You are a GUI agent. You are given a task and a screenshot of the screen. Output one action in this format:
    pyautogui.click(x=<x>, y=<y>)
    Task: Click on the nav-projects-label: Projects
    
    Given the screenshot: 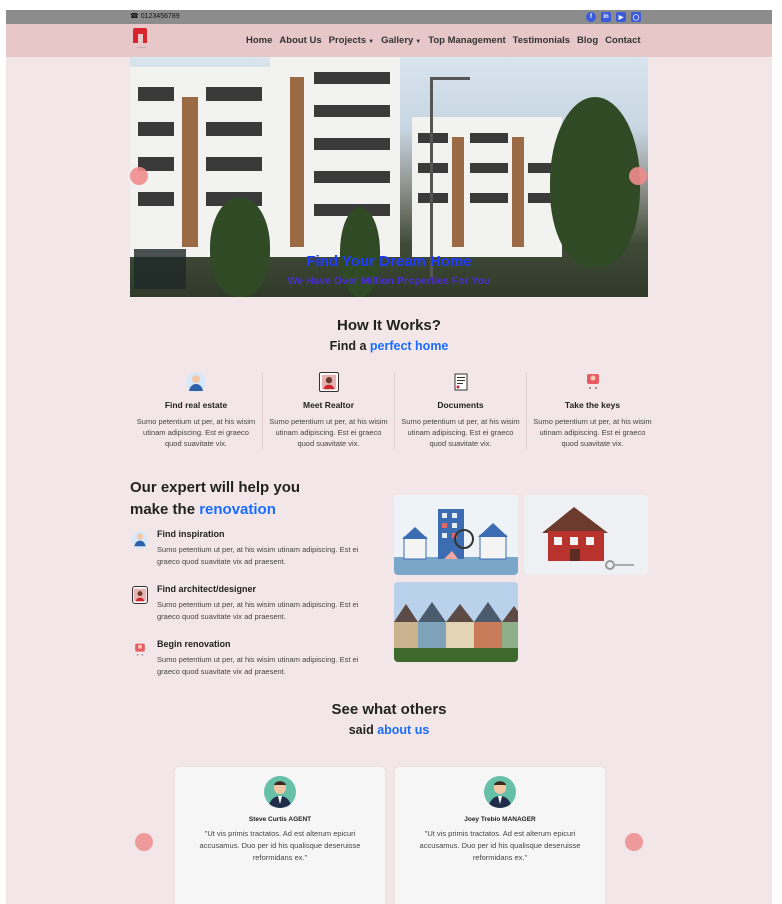 What is the action you would take?
    pyautogui.click(x=347, y=40)
    